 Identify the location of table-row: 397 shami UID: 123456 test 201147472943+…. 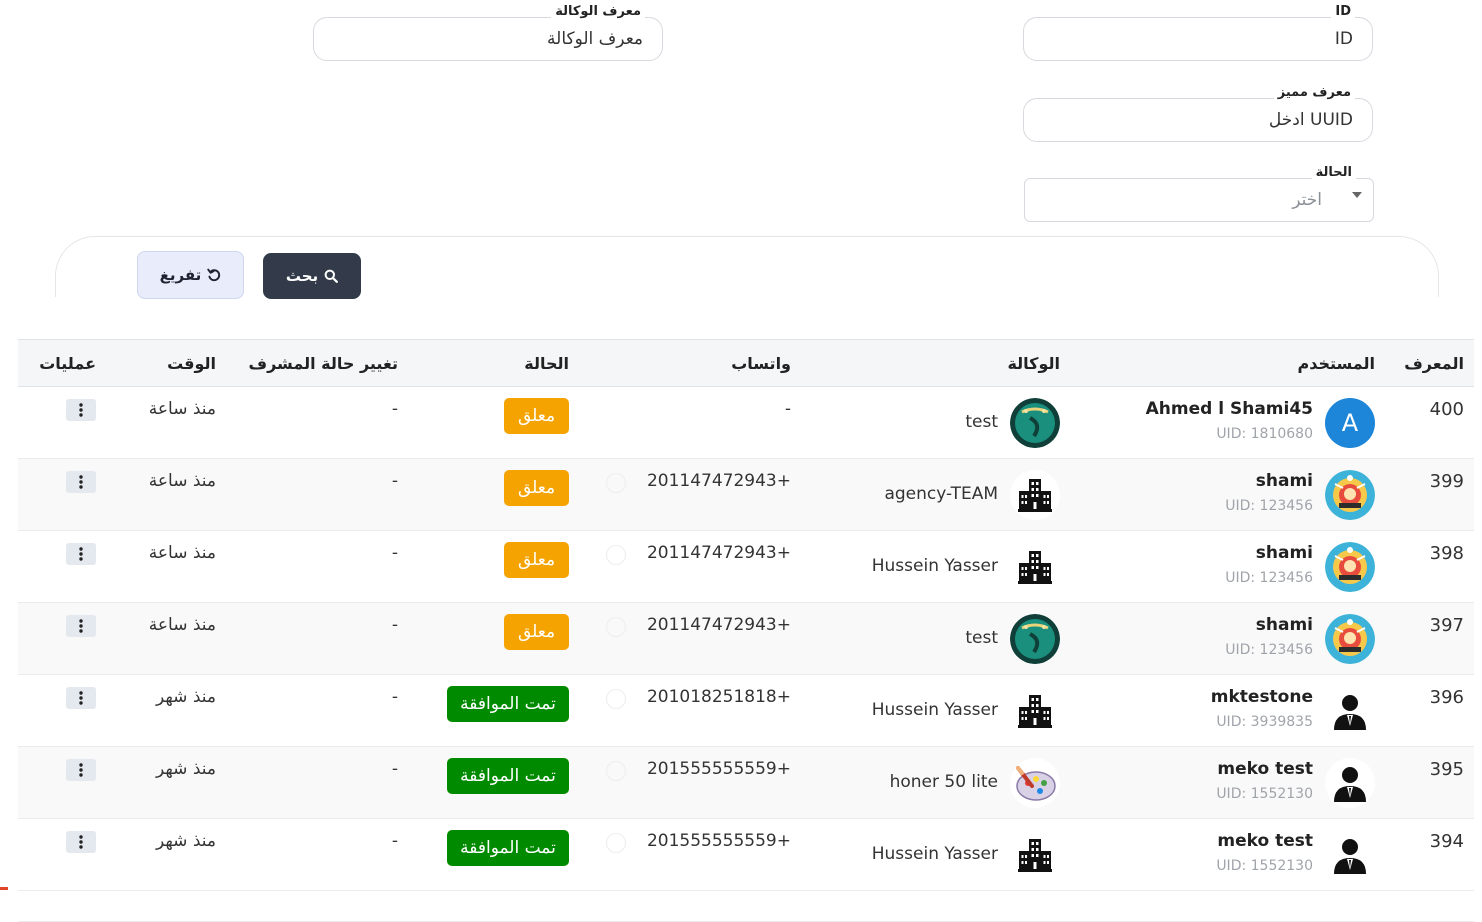
(746, 639).